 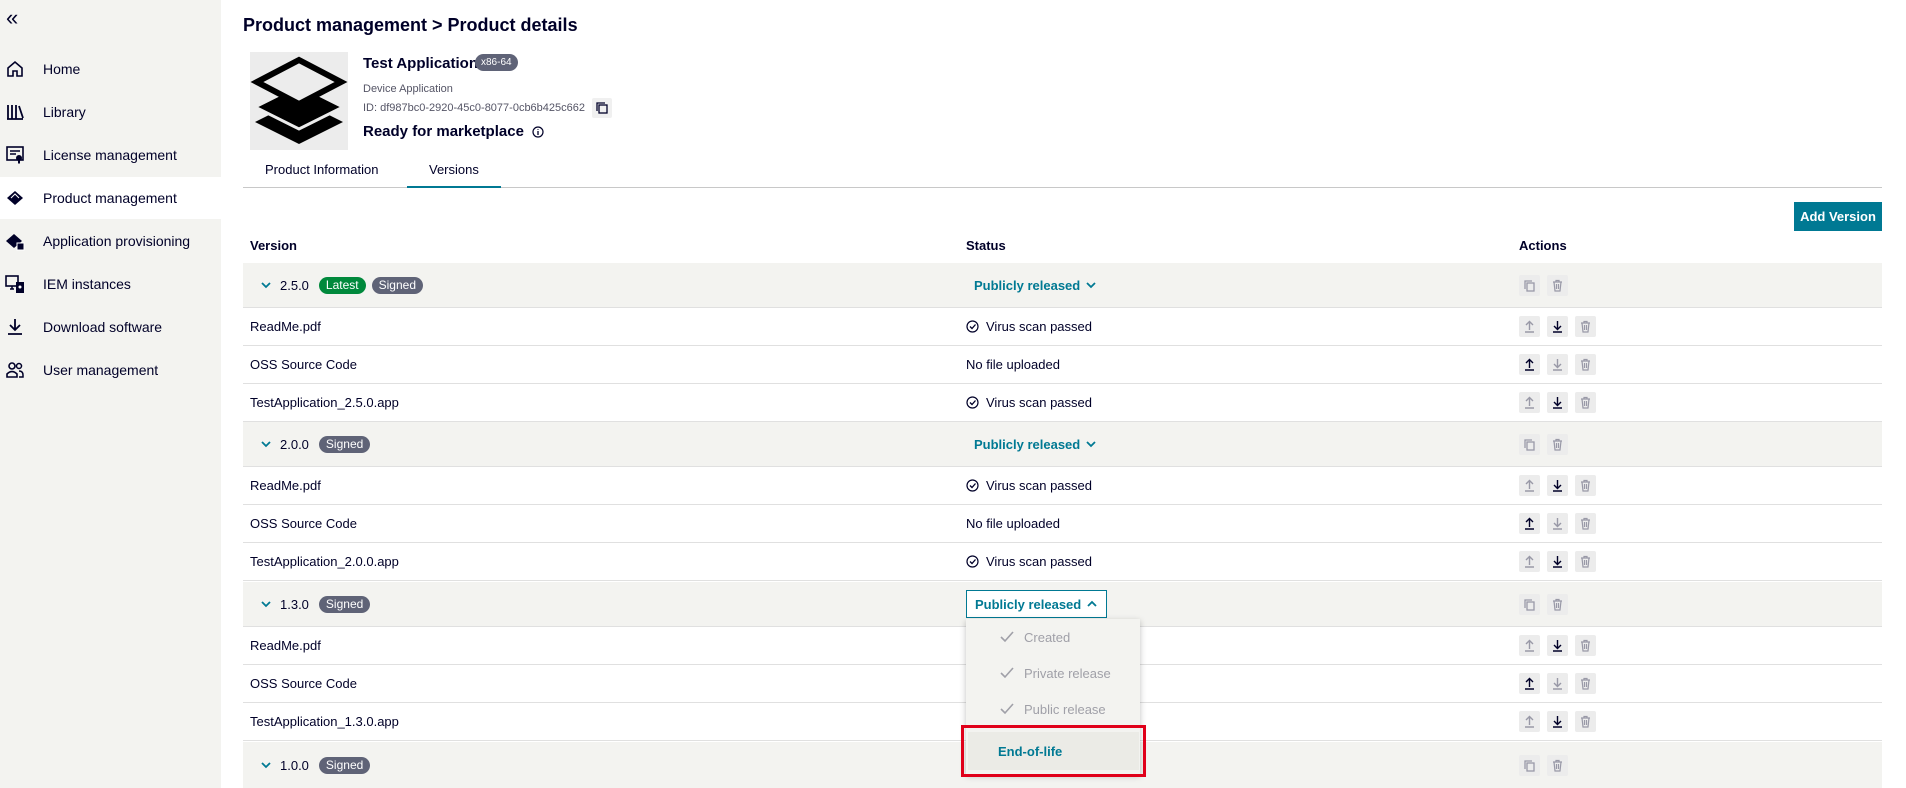 What do you see at coordinates (110, 284) in the screenshot?
I see `sidebar-item-iem-instances: IEM instances` at bounding box center [110, 284].